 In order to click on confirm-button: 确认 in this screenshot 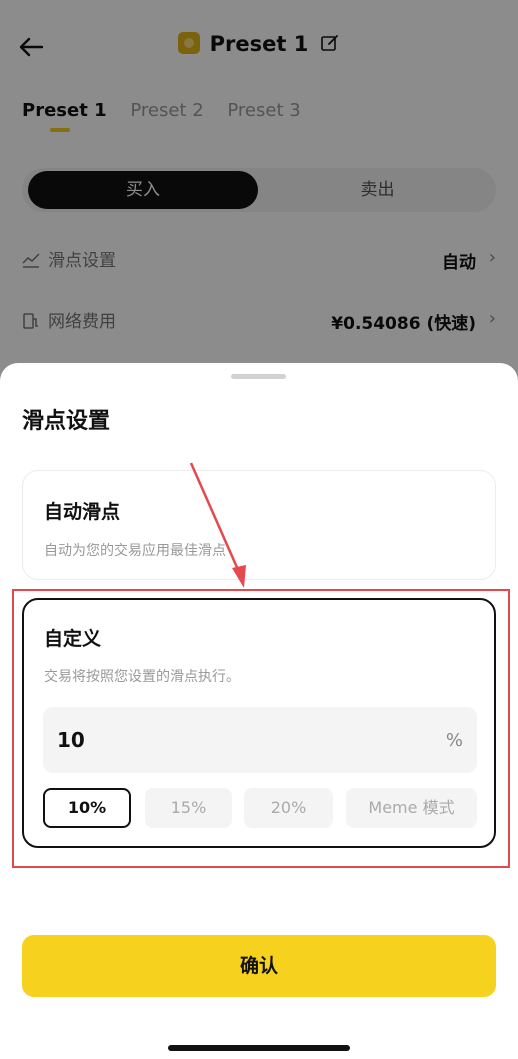, I will do `click(259, 966)`.